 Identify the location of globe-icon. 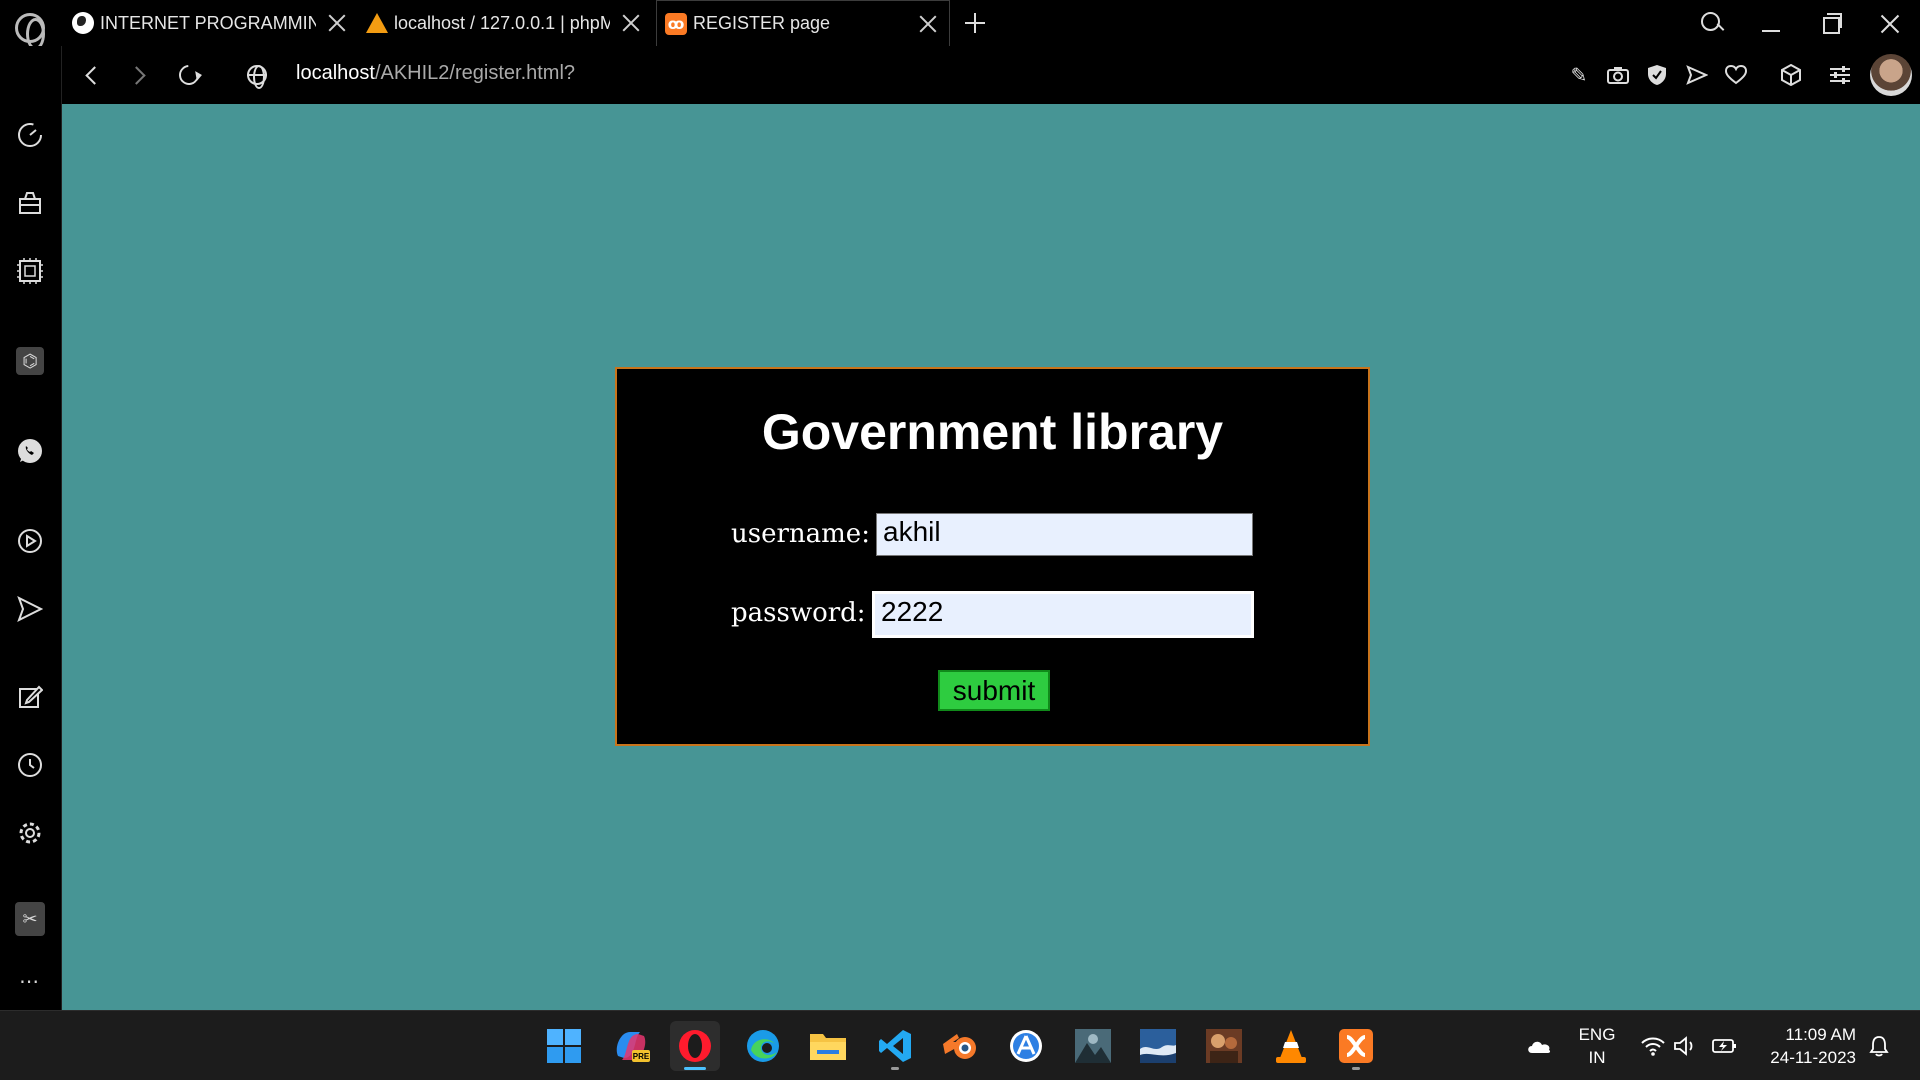
(257, 77).